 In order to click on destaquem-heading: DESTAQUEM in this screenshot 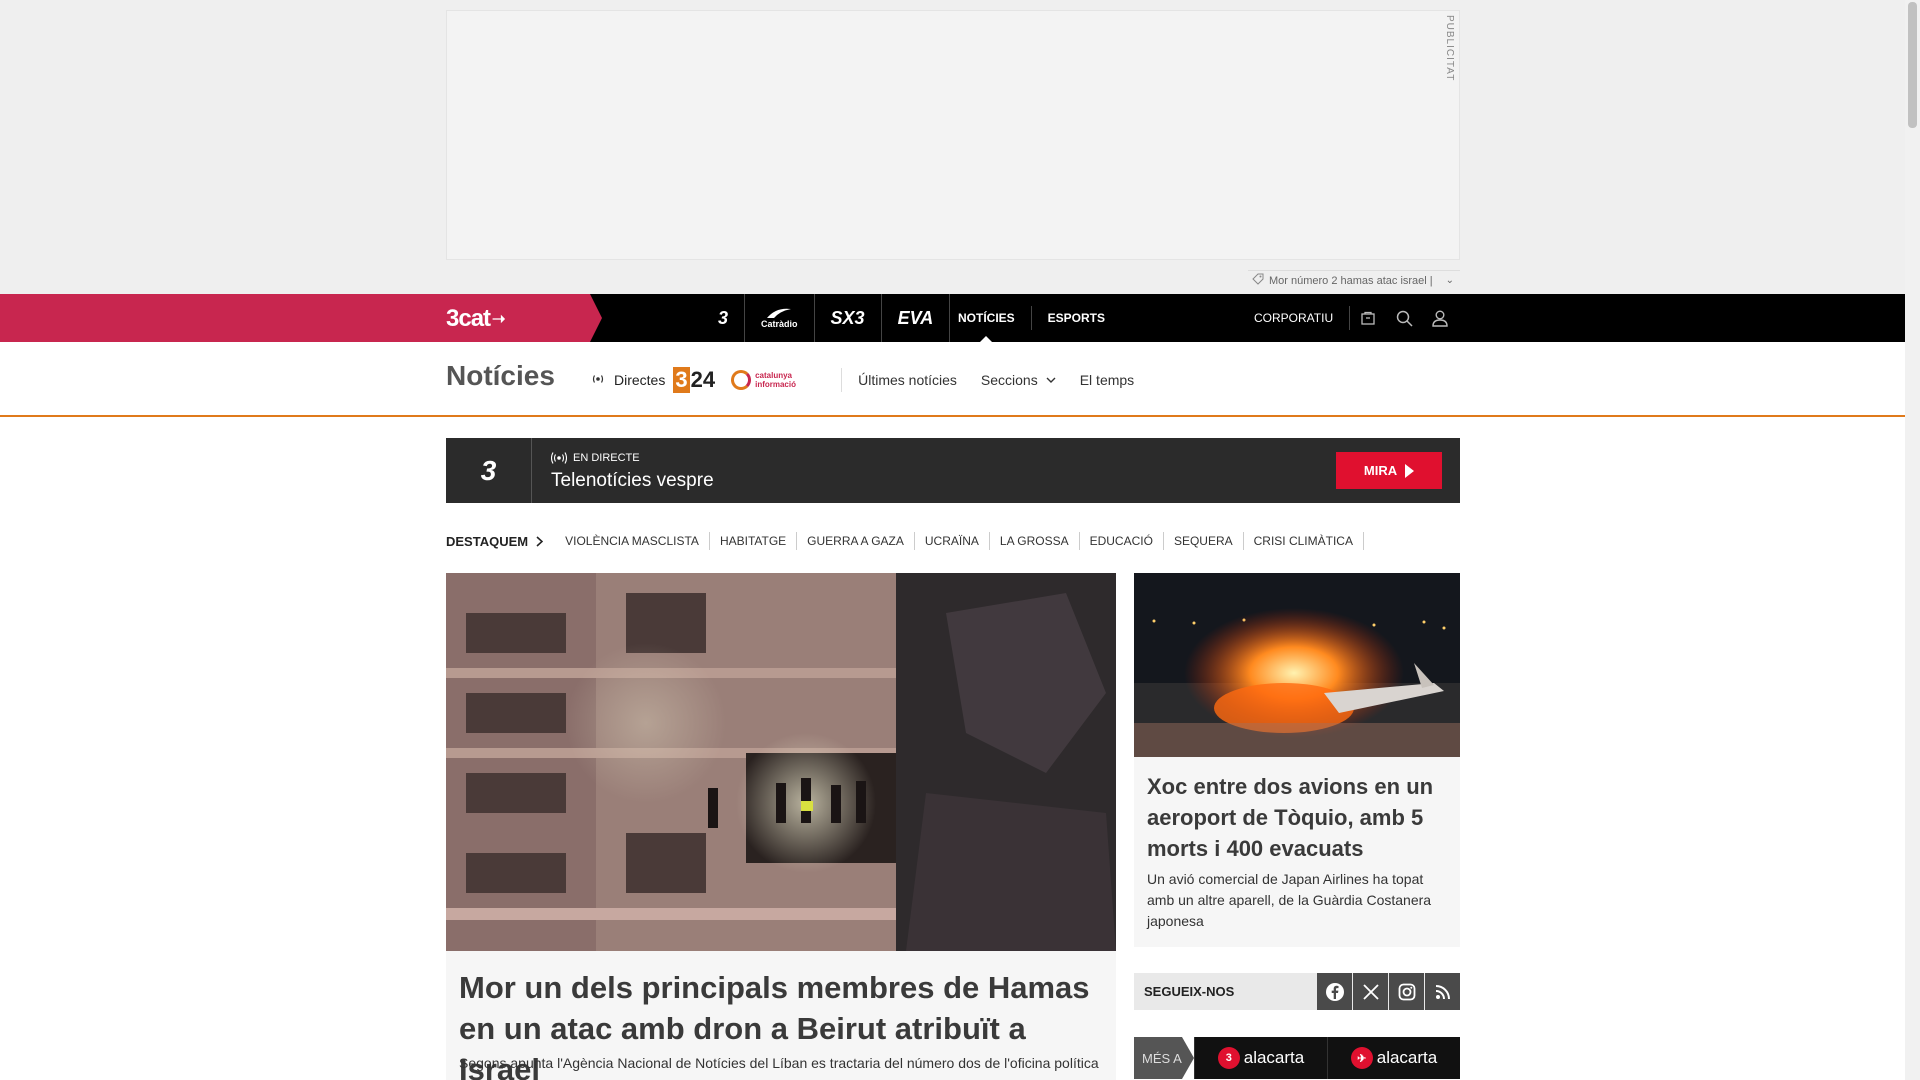, I will do `click(495, 541)`.